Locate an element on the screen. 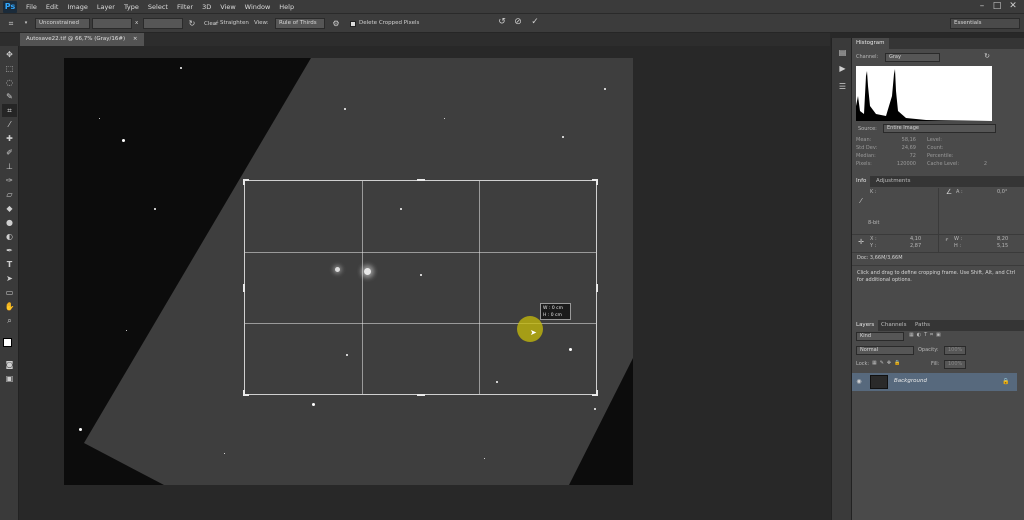 This screenshot has height=520, width=1024. layer-filter-icons: ▦◐T⌗▣ is located at coordinates (926, 335).